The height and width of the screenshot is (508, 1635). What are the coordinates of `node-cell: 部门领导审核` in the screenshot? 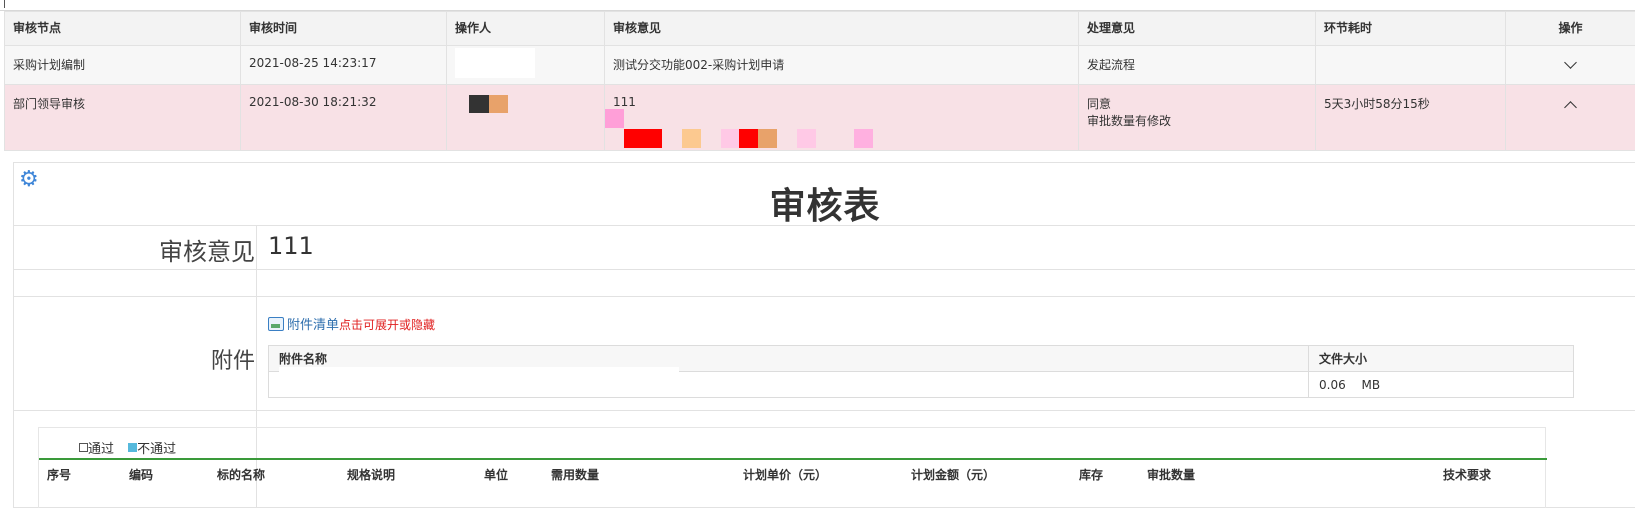 It's located at (122, 117).